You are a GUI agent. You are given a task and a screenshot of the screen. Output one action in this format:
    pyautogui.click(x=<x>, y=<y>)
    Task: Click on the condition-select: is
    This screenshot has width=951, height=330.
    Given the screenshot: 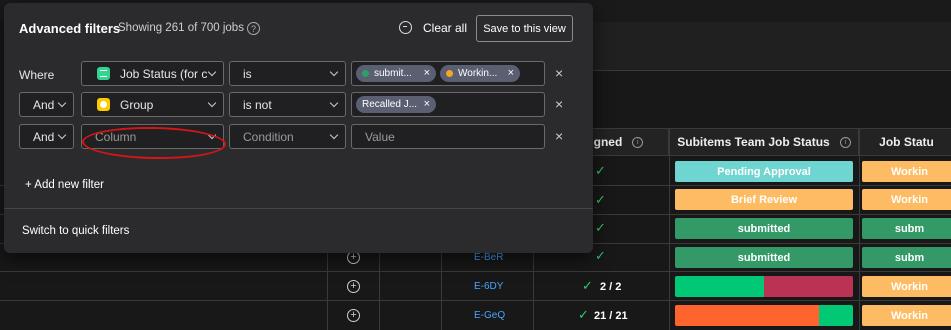 What is the action you would take?
    pyautogui.click(x=287, y=73)
    